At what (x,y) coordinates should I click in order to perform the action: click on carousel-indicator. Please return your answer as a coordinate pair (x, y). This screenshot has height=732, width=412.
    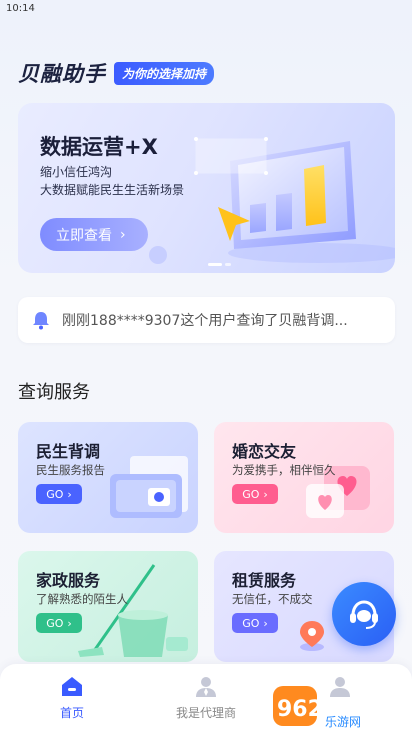
    Looking at the image, I should click on (219, 264).